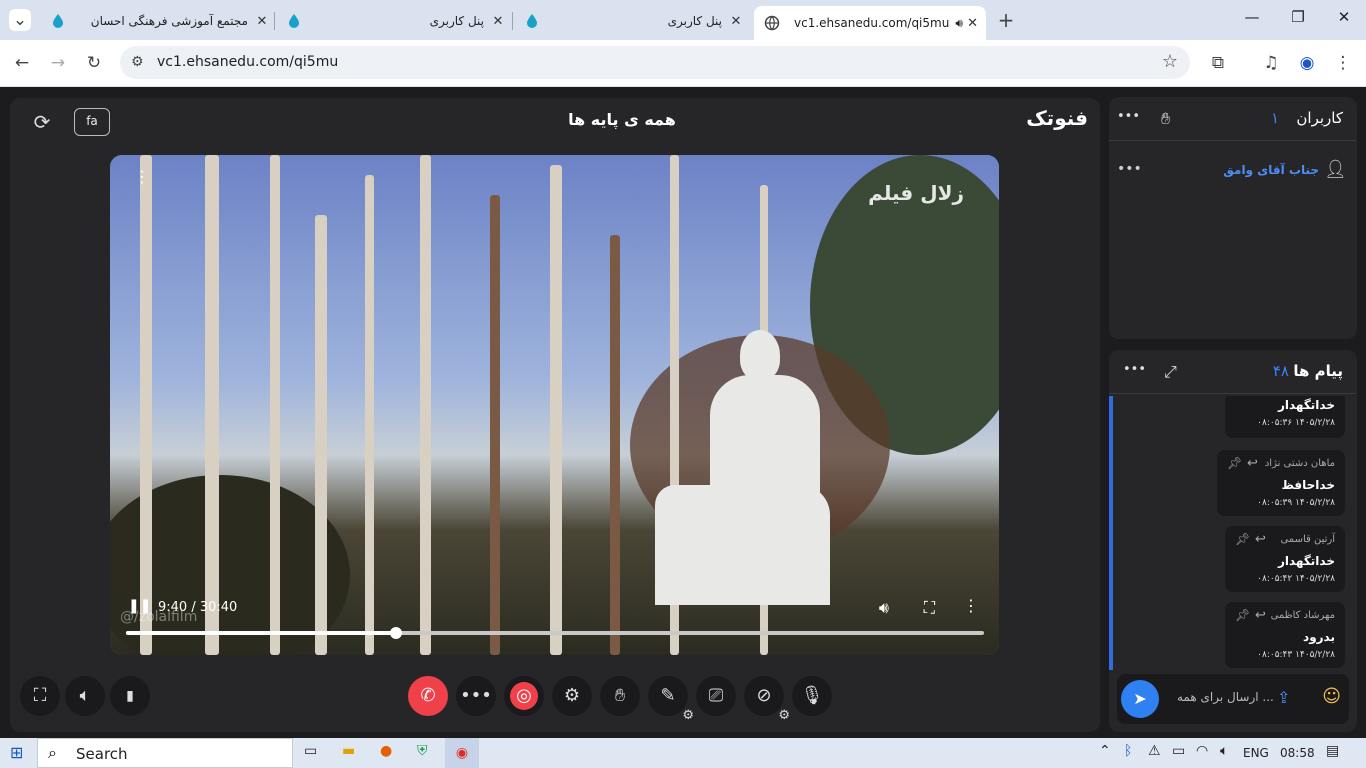 This screenshot has width=1366, height=768. What do you see at coordinates (1296, 423) in the screenshot?
I see `message-time: ۰۸:۰۵:۳۶ ۱۴۰۵/۲/۲۸` at bounding box center [1296, 423].